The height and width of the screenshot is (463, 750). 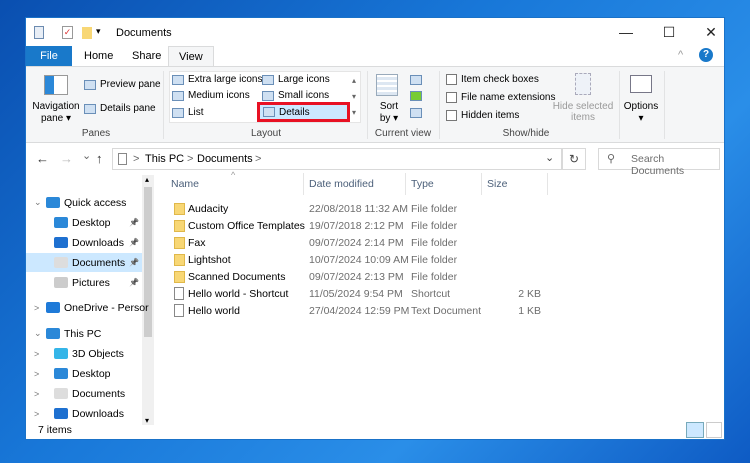 I want to click on sidebar-scrollbar: ▴ ▾, so click(x=148, y=300).